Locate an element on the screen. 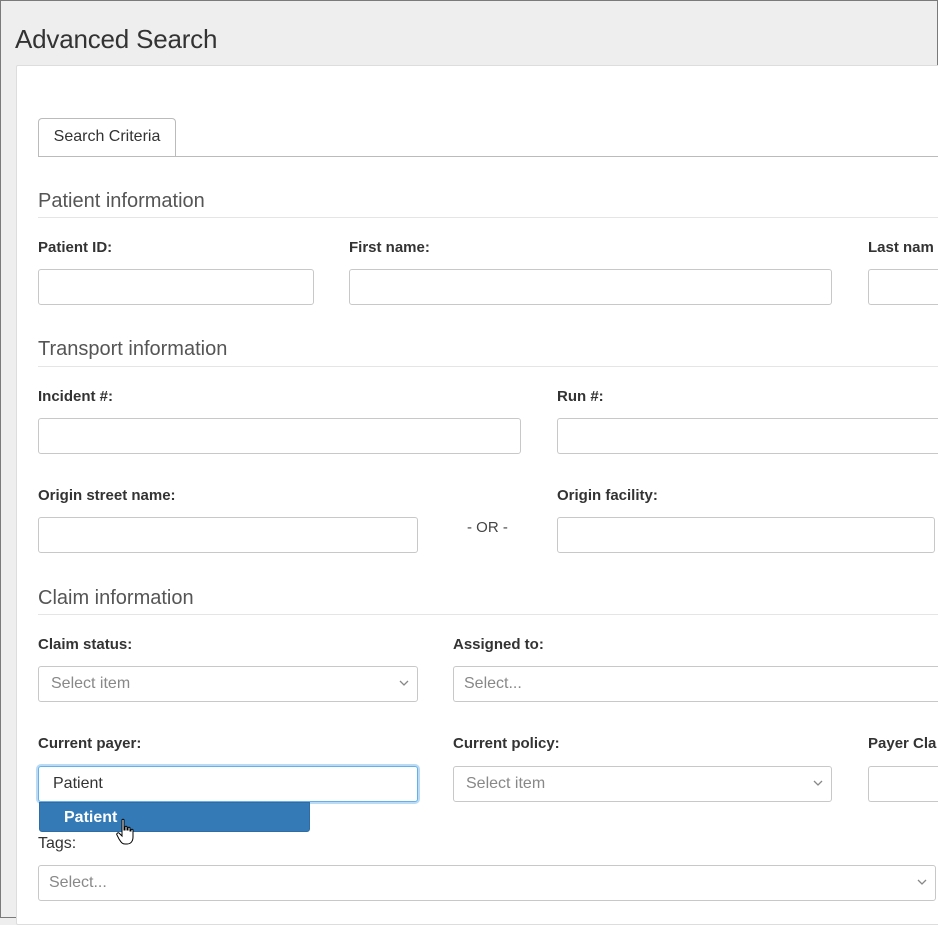 This screenshot has width=938, height=925. current-policy-select: Select item is located at coordinates (642, 784).